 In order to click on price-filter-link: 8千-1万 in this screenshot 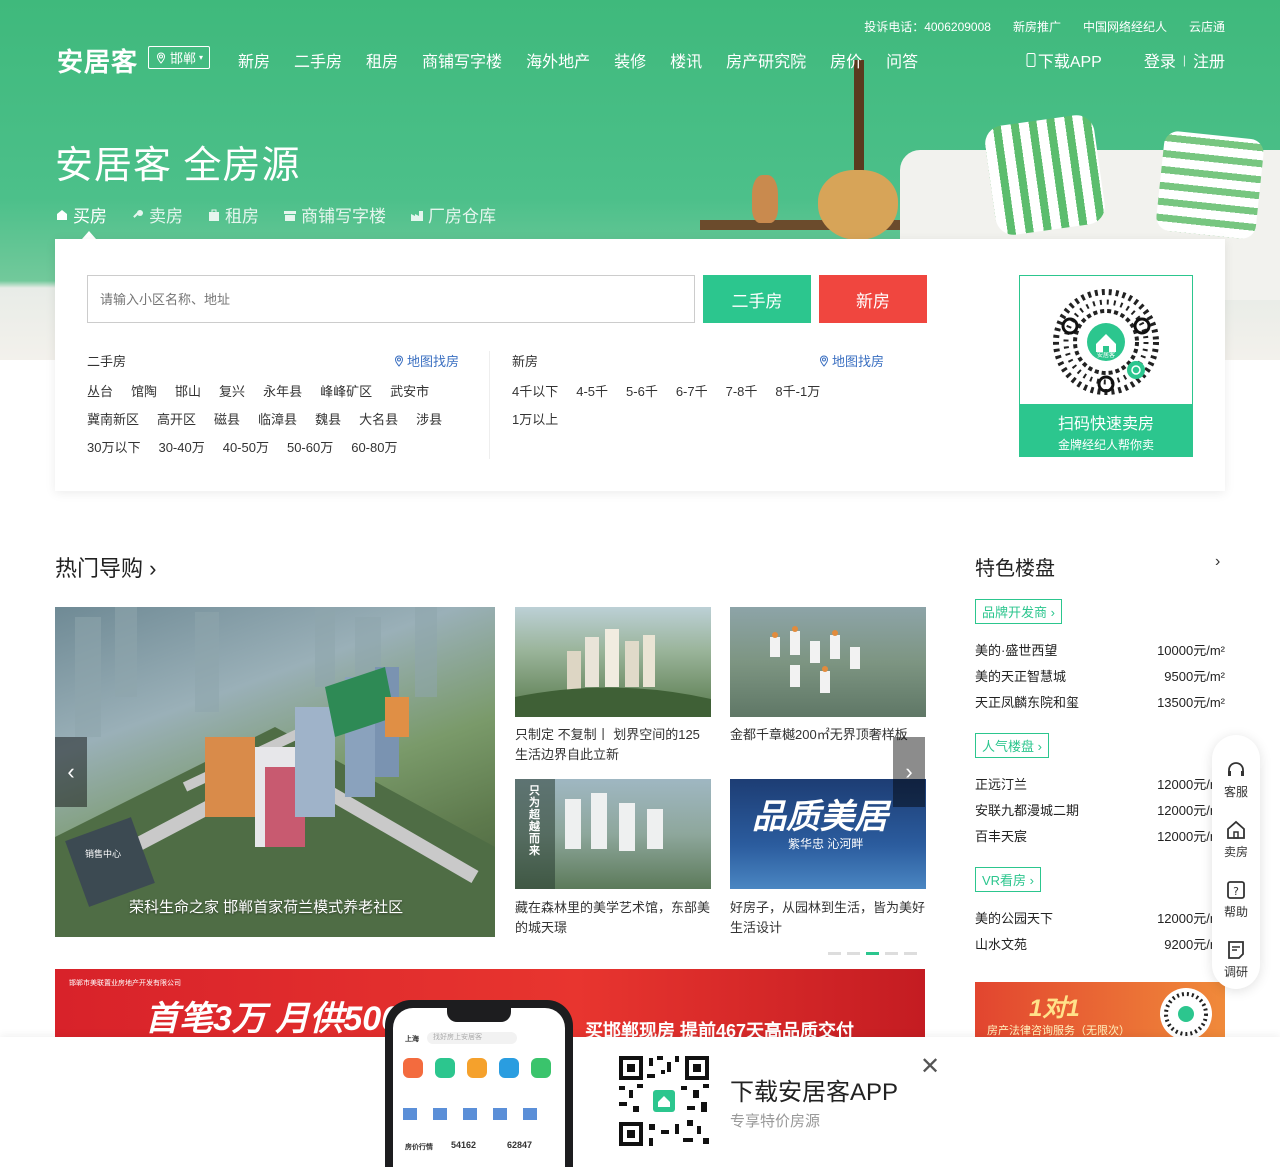, I will do `click(797, 392)`.